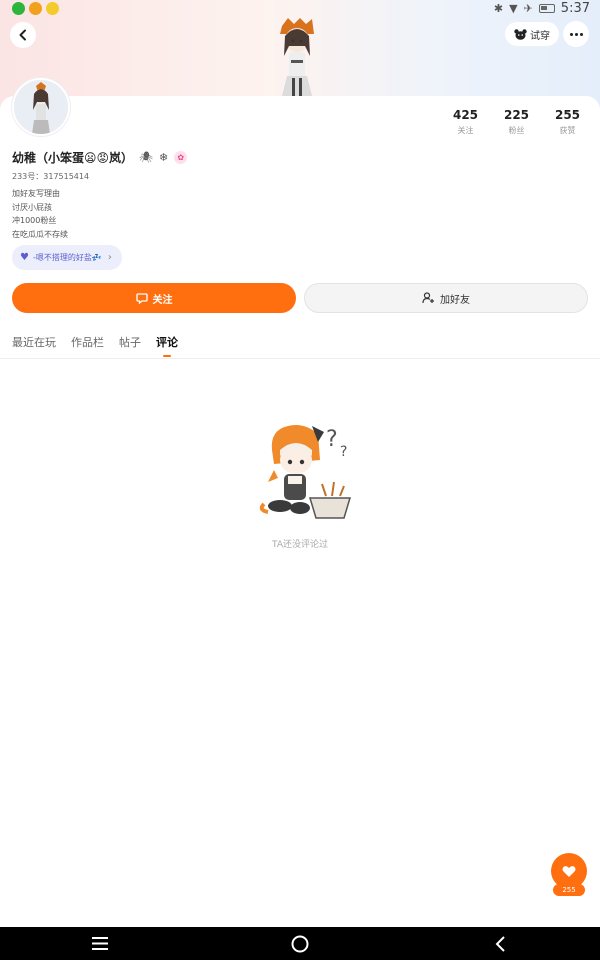  What do you see at coordinates (18, 8) in the screenshot?
I see `green-app-icon` at bounding box center [18, 8].